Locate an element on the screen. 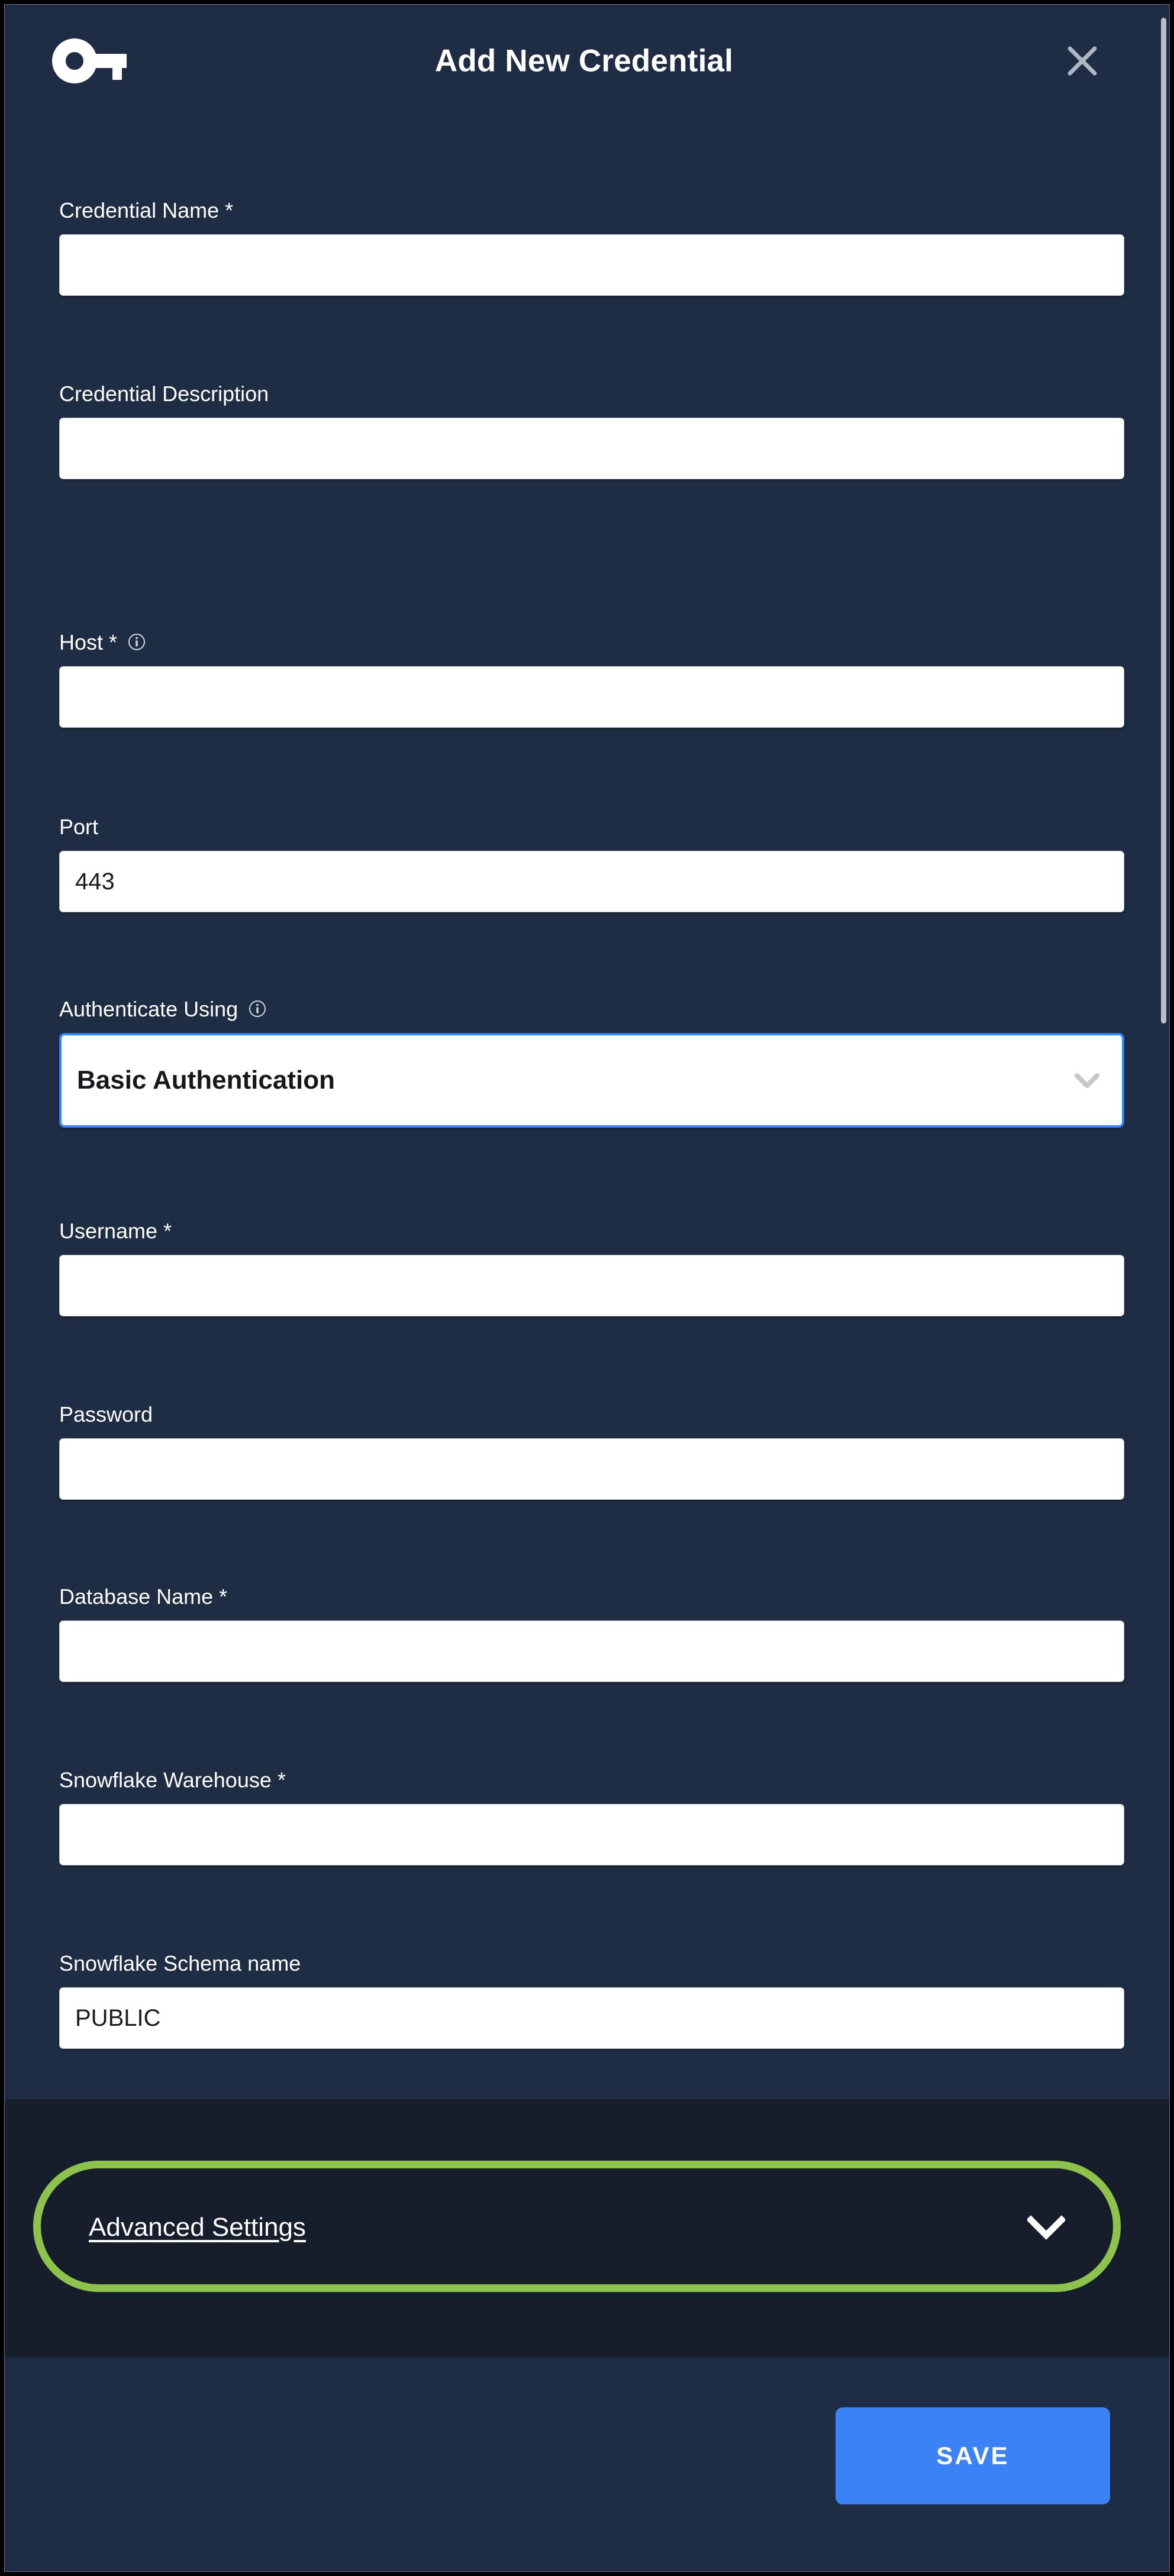 The width and height of the screenshot is (1174, 2576). field-snowflake-schema-name: Snowflake Schema name PUBLIC is located at coordinates (591, 2000).